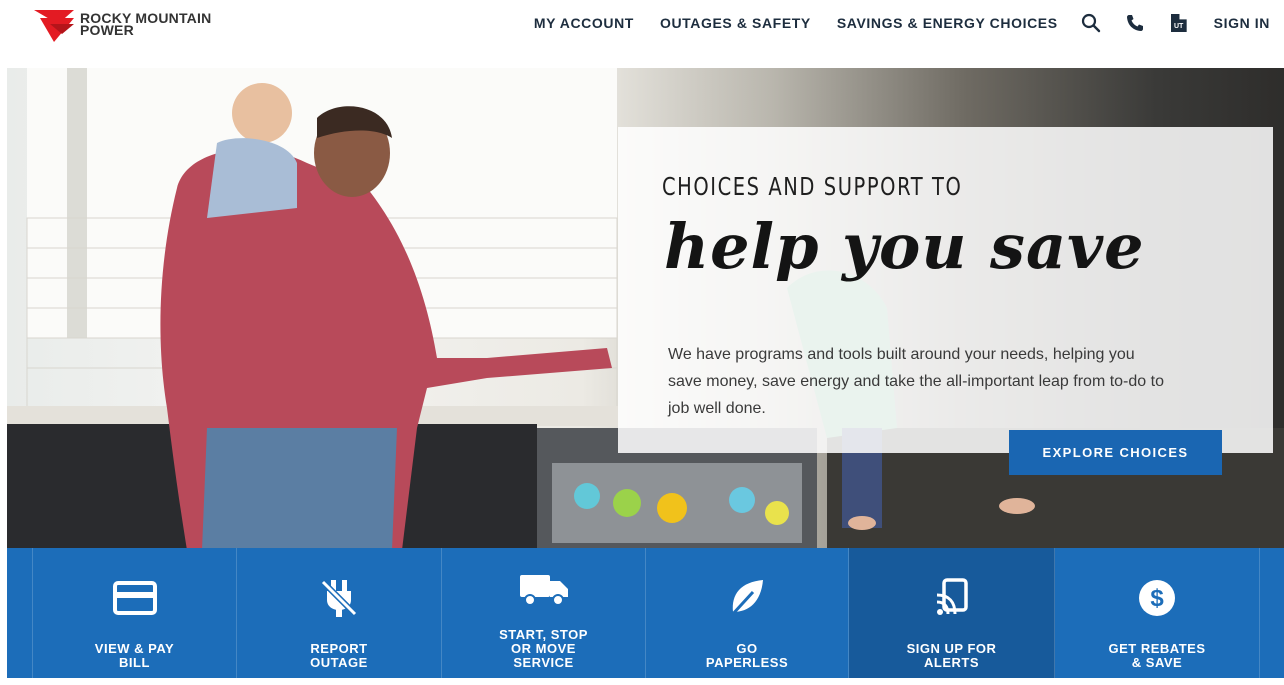  I want to click on nav-outages-safety: OUTAGES & SAFETY, so click(735, 23).